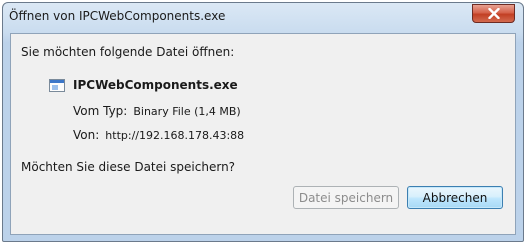 This screenshot has width=530, height=246. What do you see at coordinates (455, 197) in the screenshot?
I see `cancel-button: Abbrechen` at bounding box center [455, 197].